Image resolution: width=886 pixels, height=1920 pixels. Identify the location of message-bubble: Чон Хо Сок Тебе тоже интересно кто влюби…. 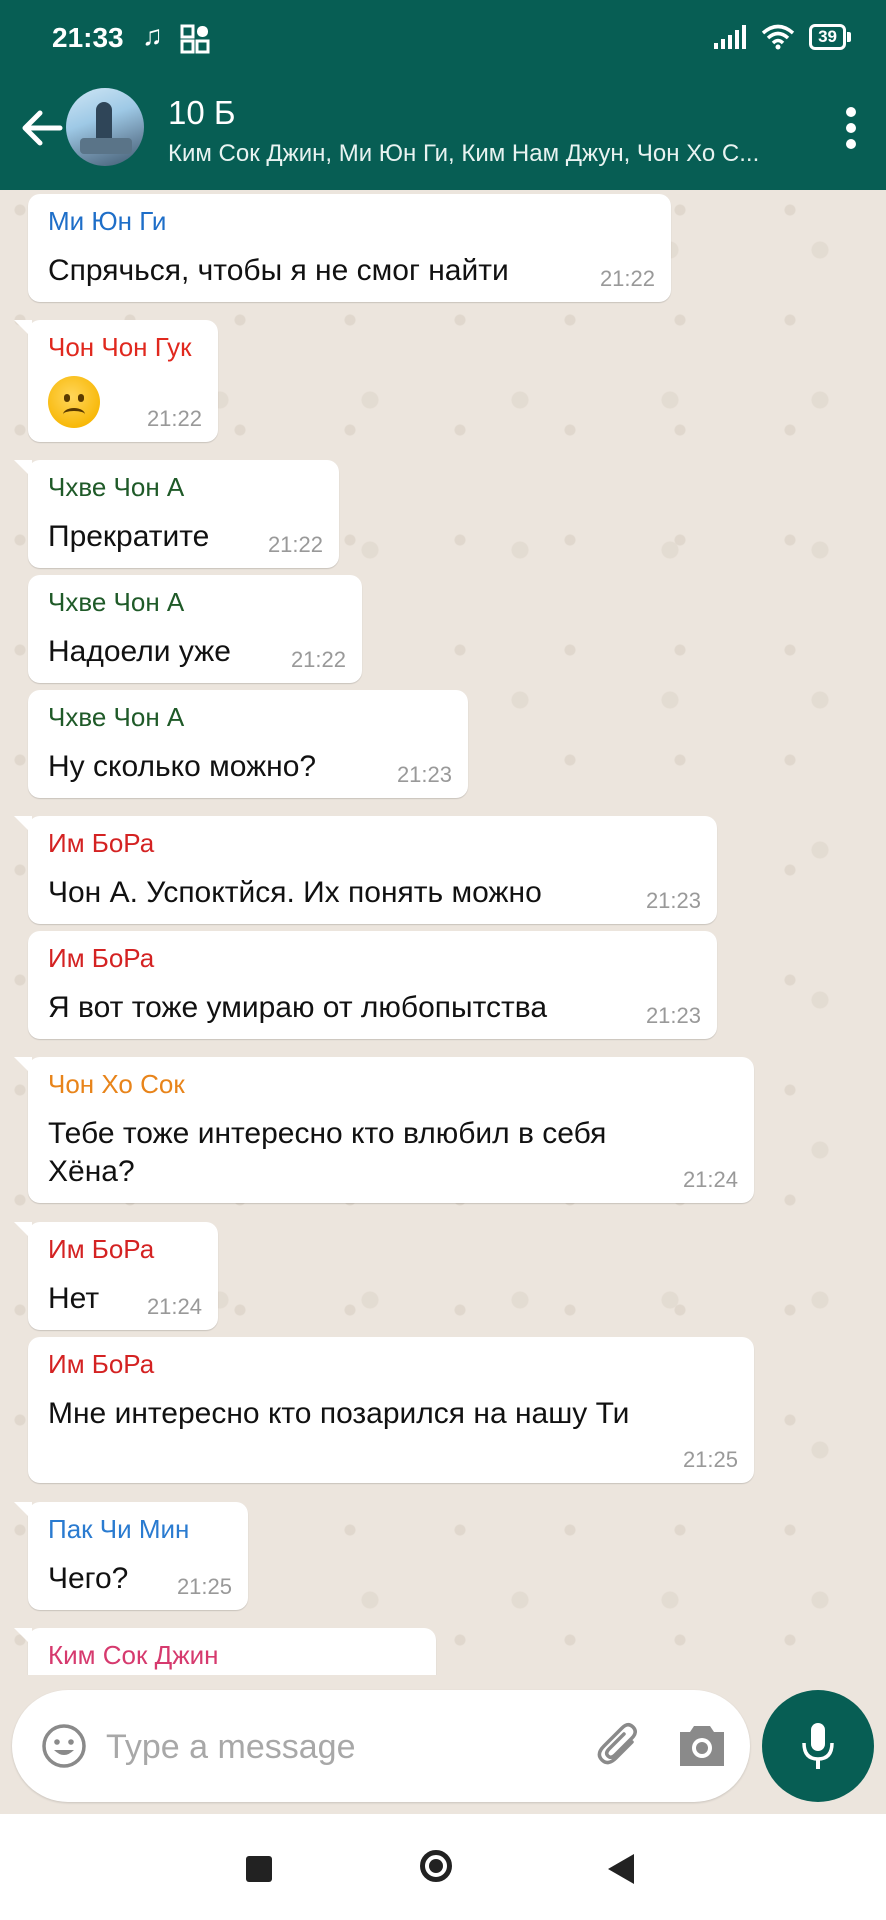
(384, 1130).